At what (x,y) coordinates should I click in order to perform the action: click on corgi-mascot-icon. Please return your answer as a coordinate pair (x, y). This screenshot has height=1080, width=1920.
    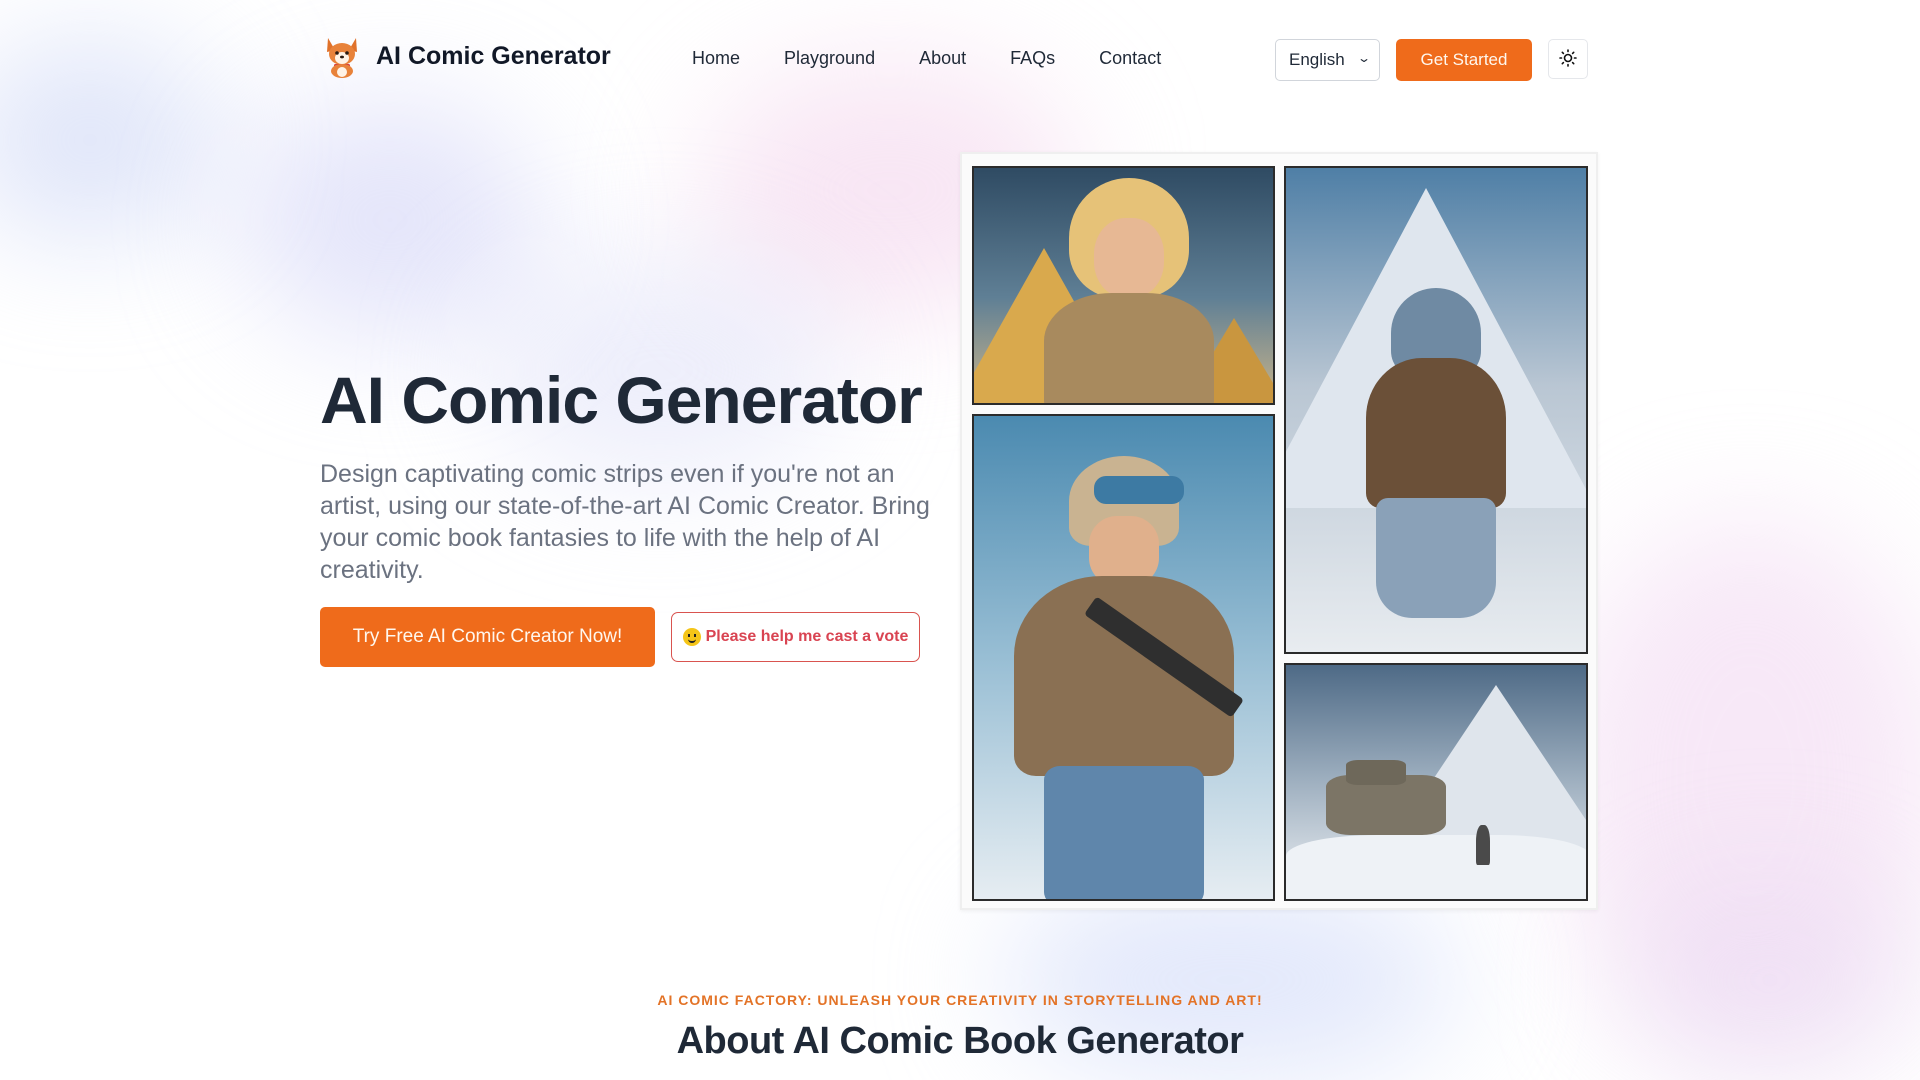
    Looking at the image, I should click on (342, 56).